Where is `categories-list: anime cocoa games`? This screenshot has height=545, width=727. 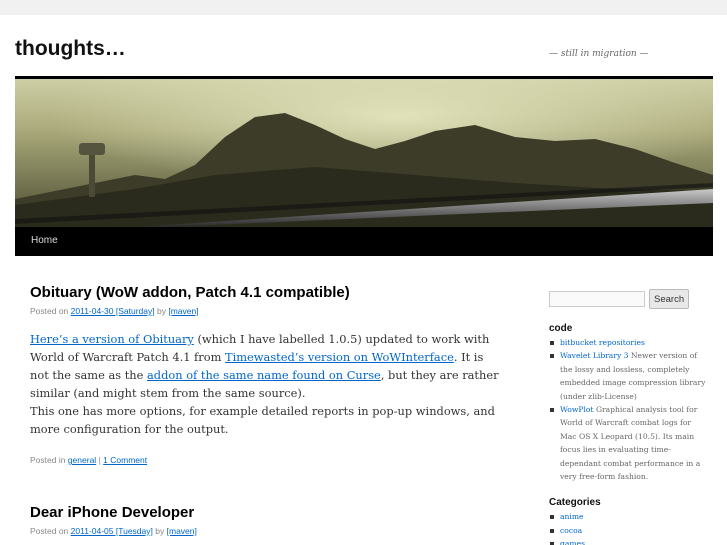
categories-list: anime cocoa games is located at coordinates (629, 527).